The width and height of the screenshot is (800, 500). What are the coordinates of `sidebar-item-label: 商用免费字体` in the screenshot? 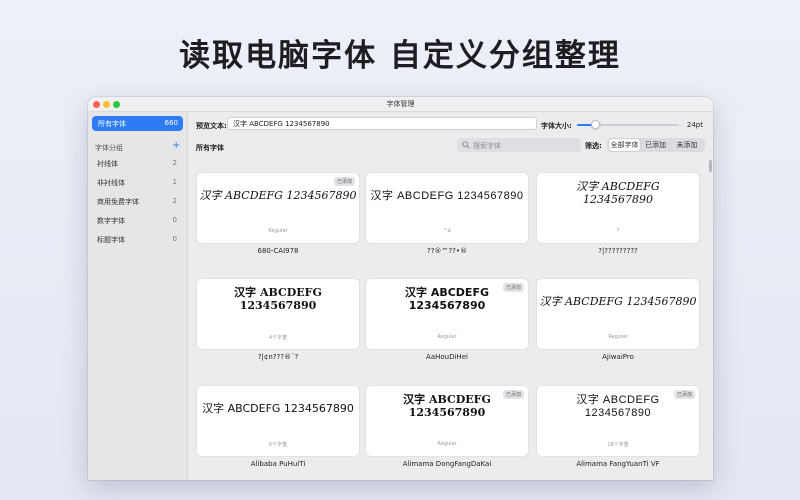 It's located at (118, 202).